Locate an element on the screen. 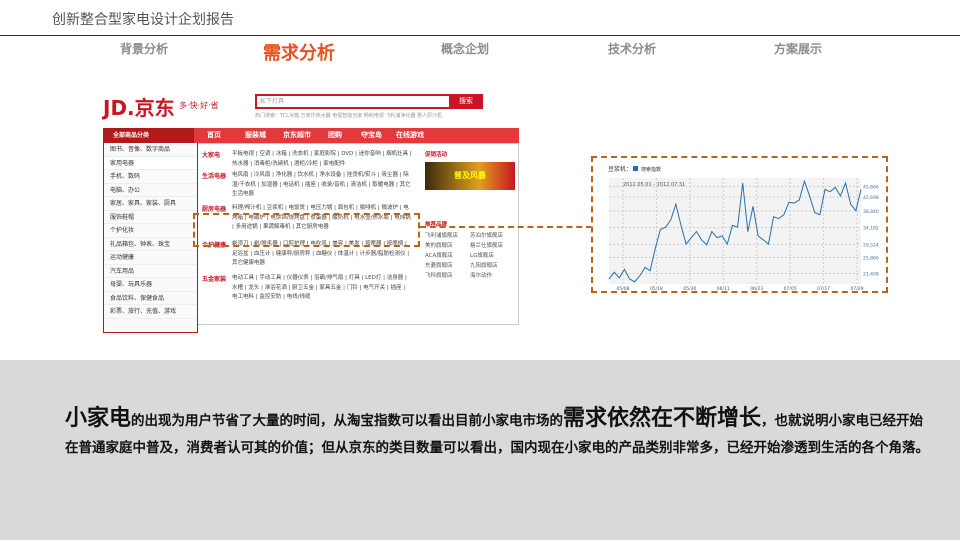 This screenshot has height=540, width=960. brand-link: 海尔动作 is located at coordinates (492, 275).